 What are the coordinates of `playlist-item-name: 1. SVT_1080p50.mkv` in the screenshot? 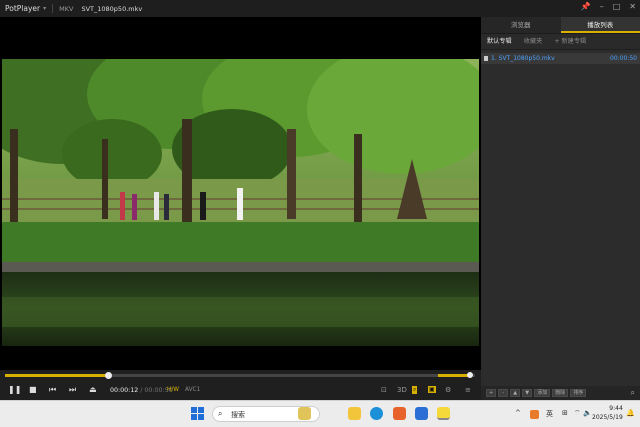 It's located at (523, 58).